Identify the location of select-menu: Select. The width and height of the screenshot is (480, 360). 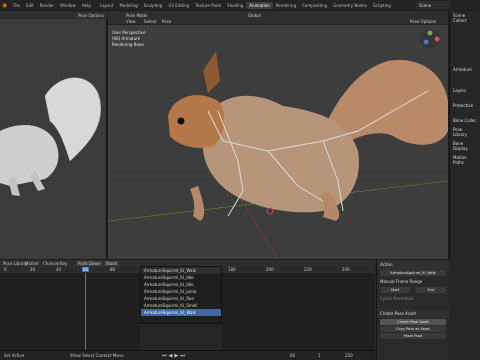
(150, 21).